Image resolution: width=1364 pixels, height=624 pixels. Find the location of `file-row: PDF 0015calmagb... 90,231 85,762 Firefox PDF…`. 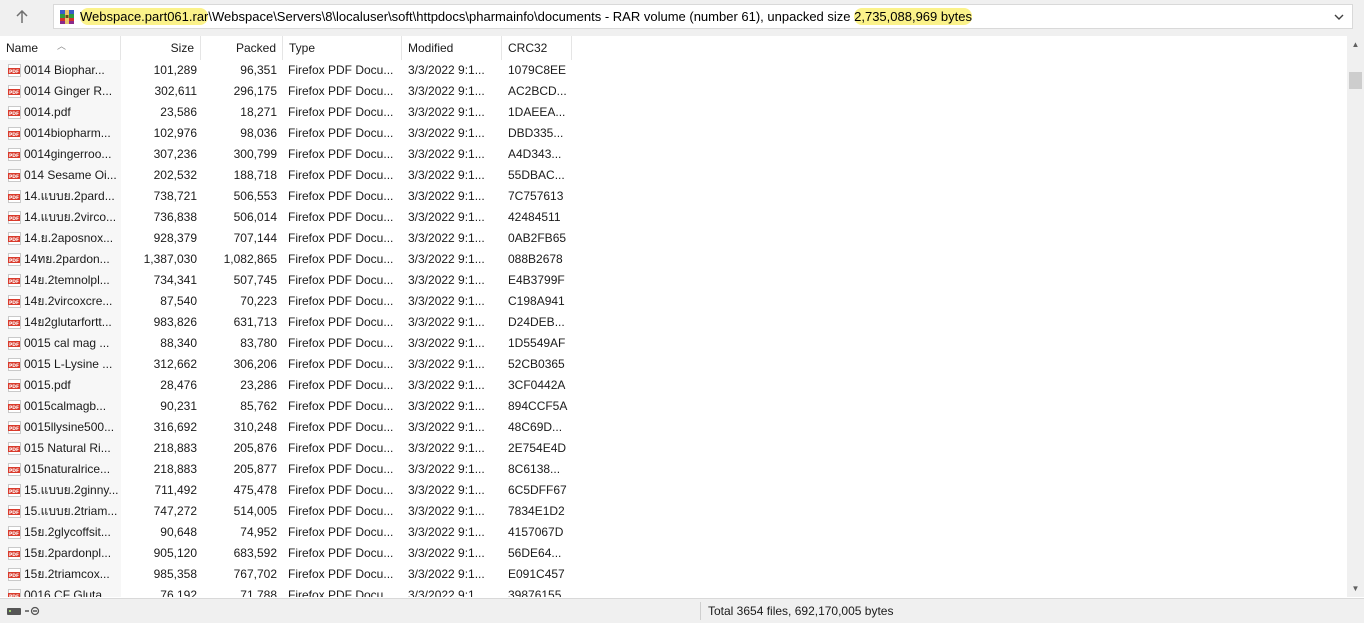

file-row: PDF 0015calmagb... 90,231 85,762 Firefox PDF… is located at coordinates (673, 406).